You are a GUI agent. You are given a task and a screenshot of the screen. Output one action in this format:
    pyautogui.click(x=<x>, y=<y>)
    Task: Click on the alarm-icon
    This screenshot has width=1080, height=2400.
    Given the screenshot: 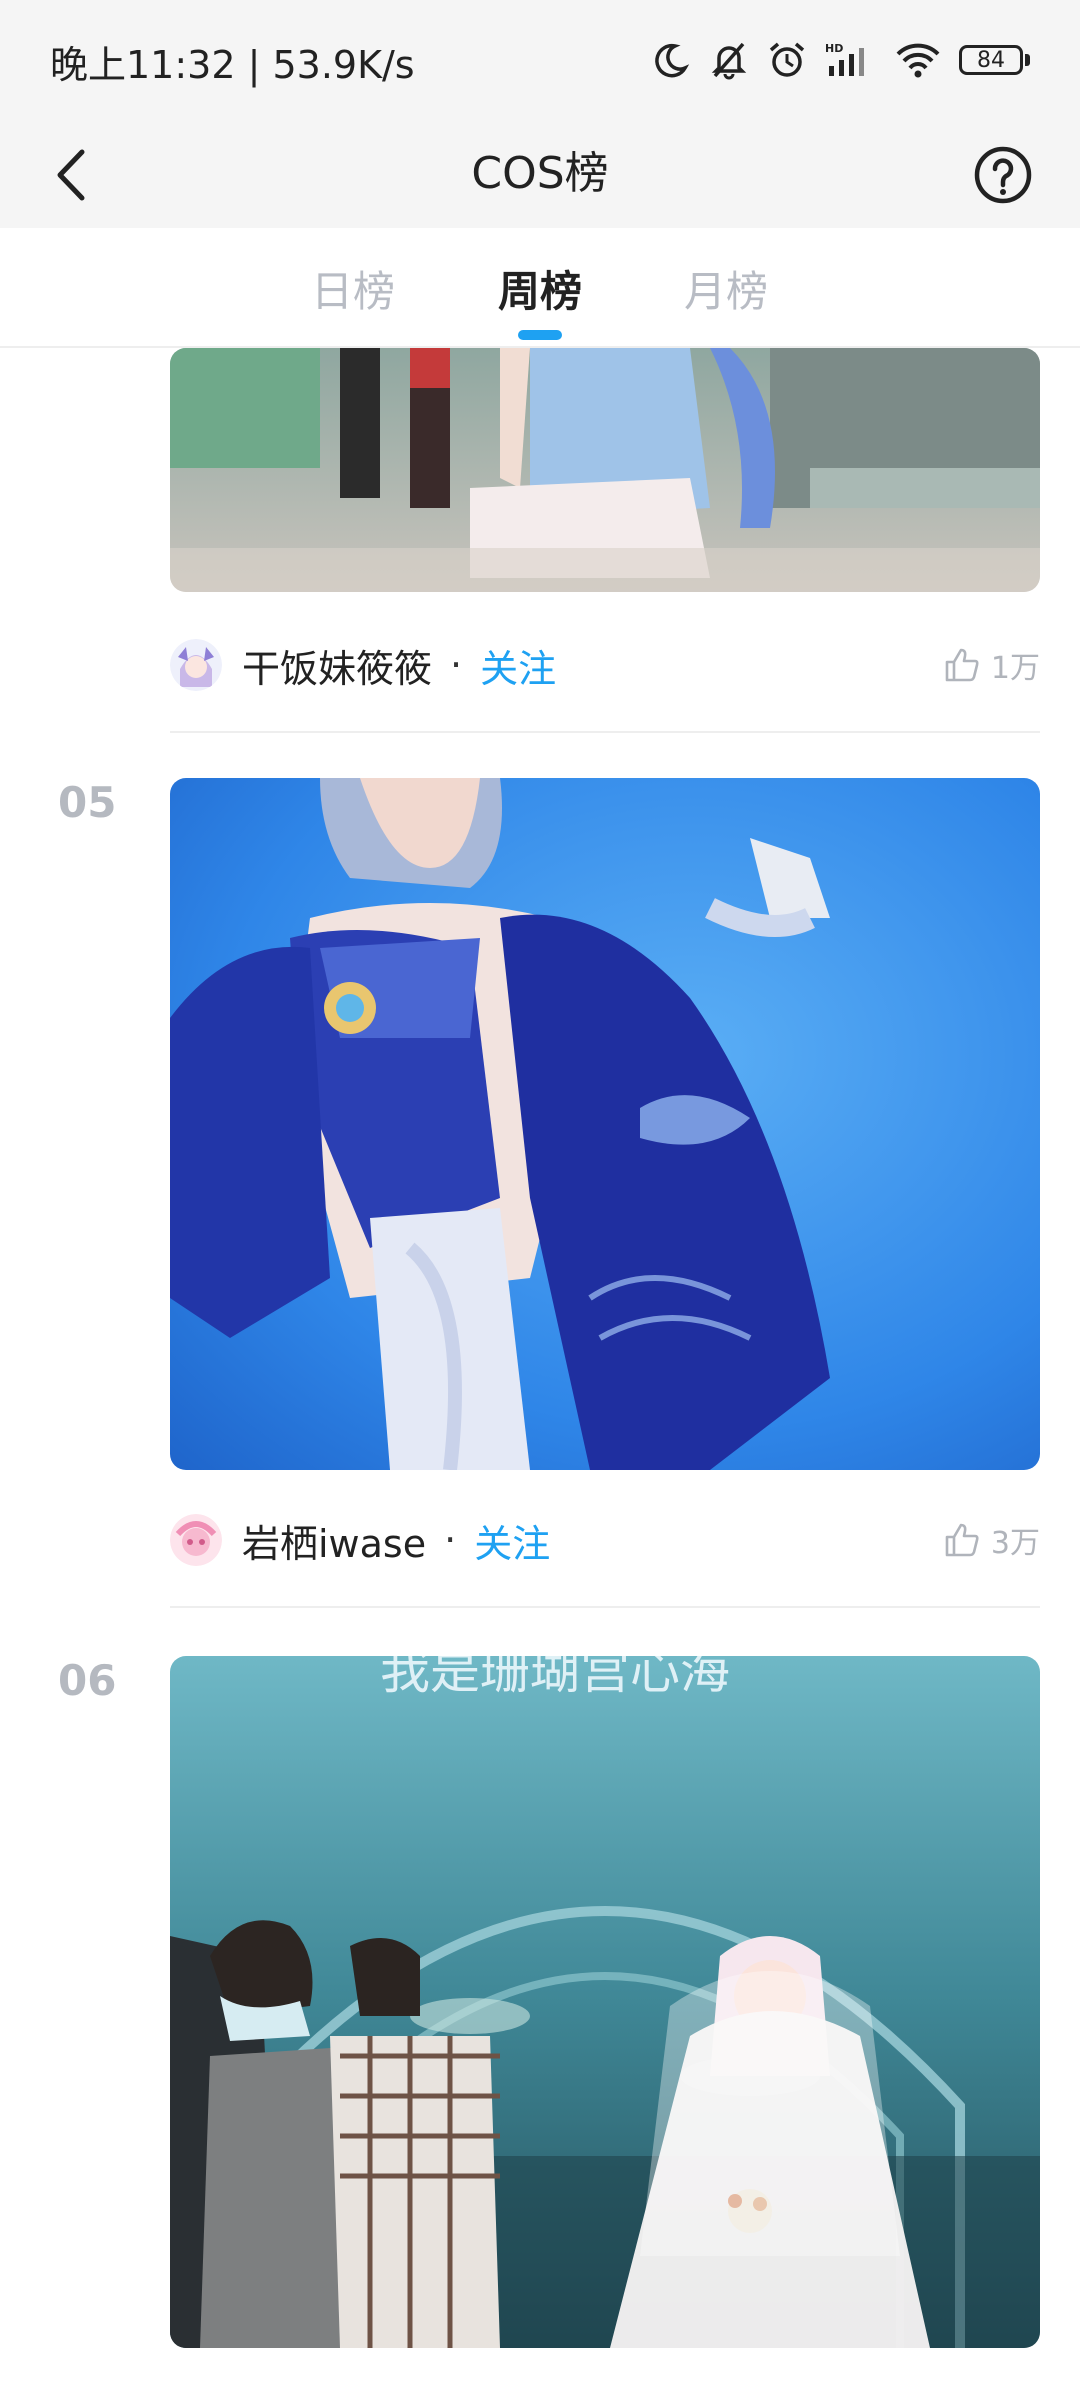 What is the action you would take?
    pyautogui.click(x=787, y=59)
    